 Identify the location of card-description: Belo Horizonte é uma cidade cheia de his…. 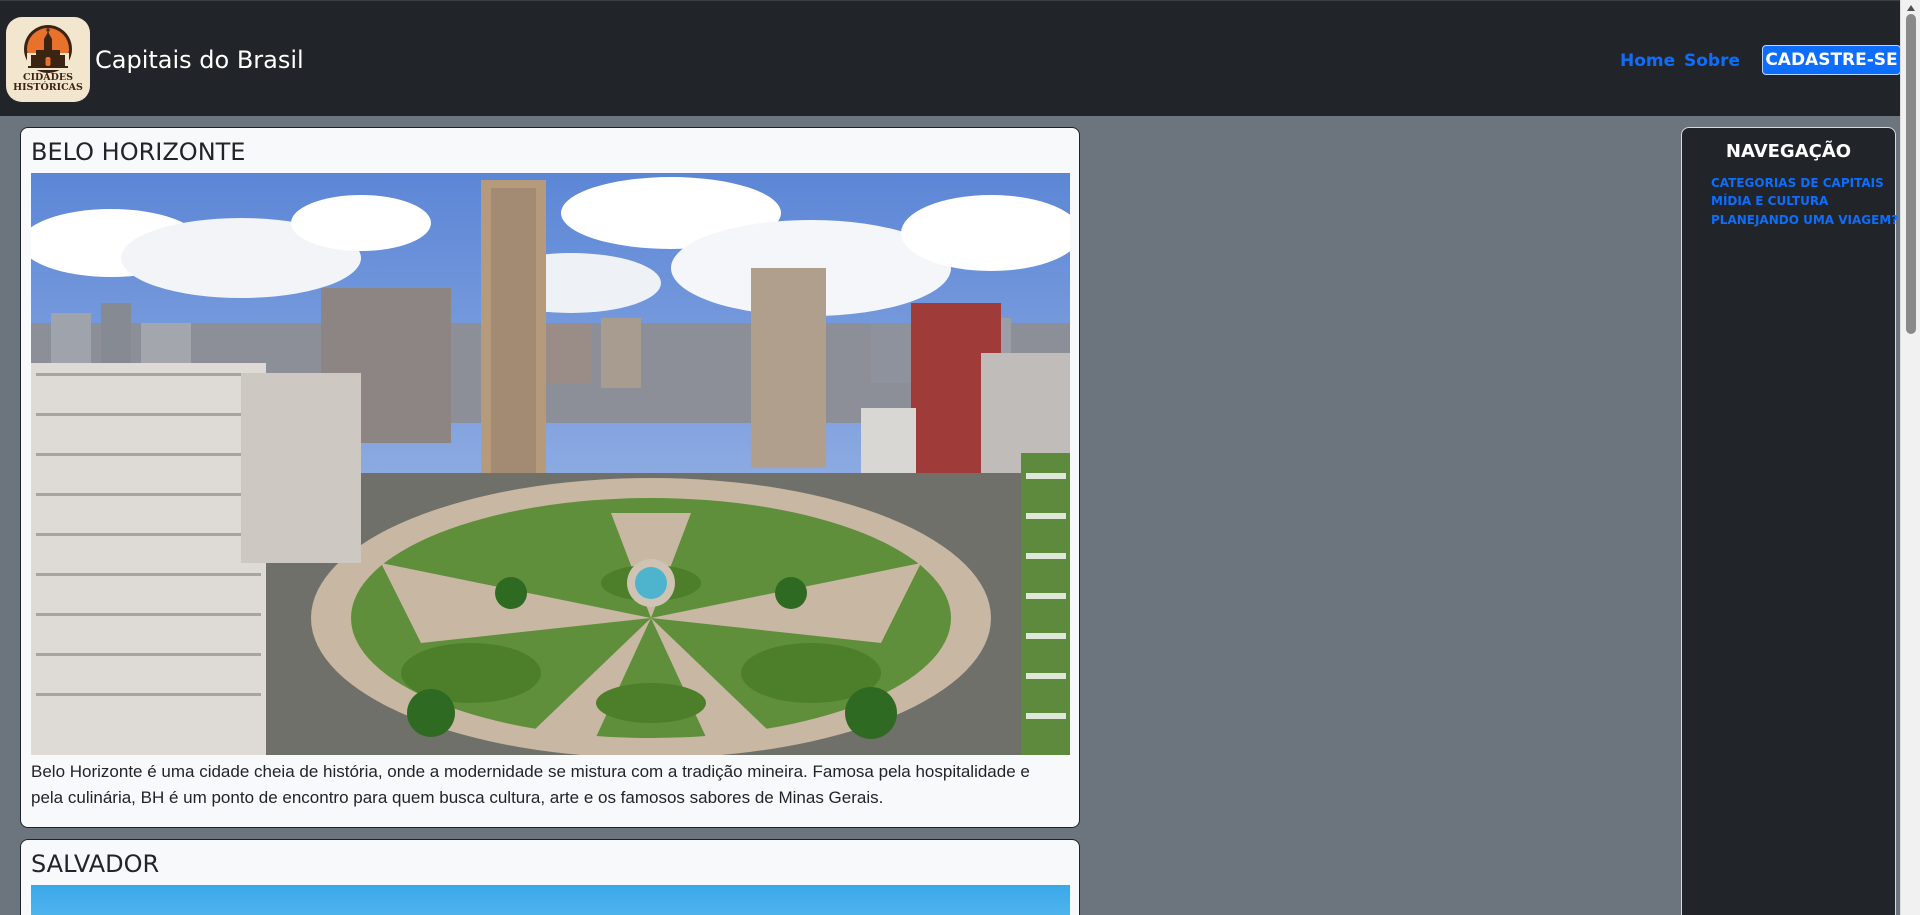
(530, 784).